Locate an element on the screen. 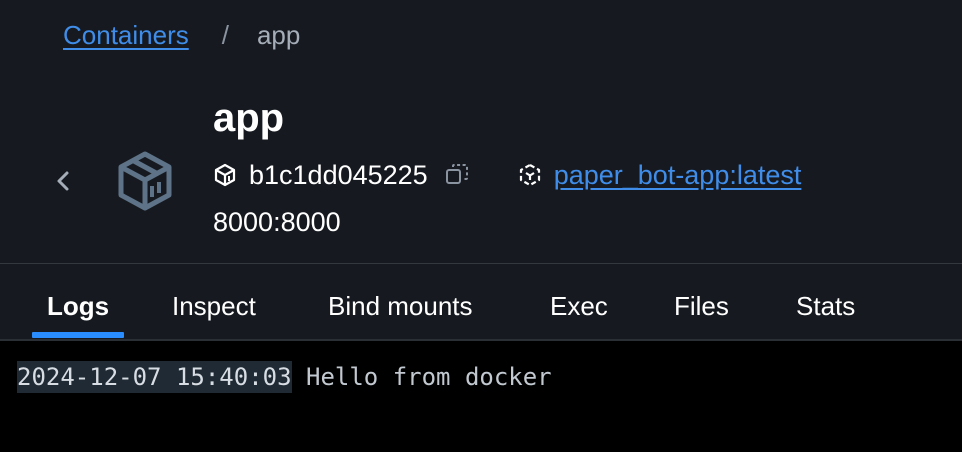 Image resolution: width=962 pixels, height=452 pixels. copy-icon is located at coordinates (457, 175).